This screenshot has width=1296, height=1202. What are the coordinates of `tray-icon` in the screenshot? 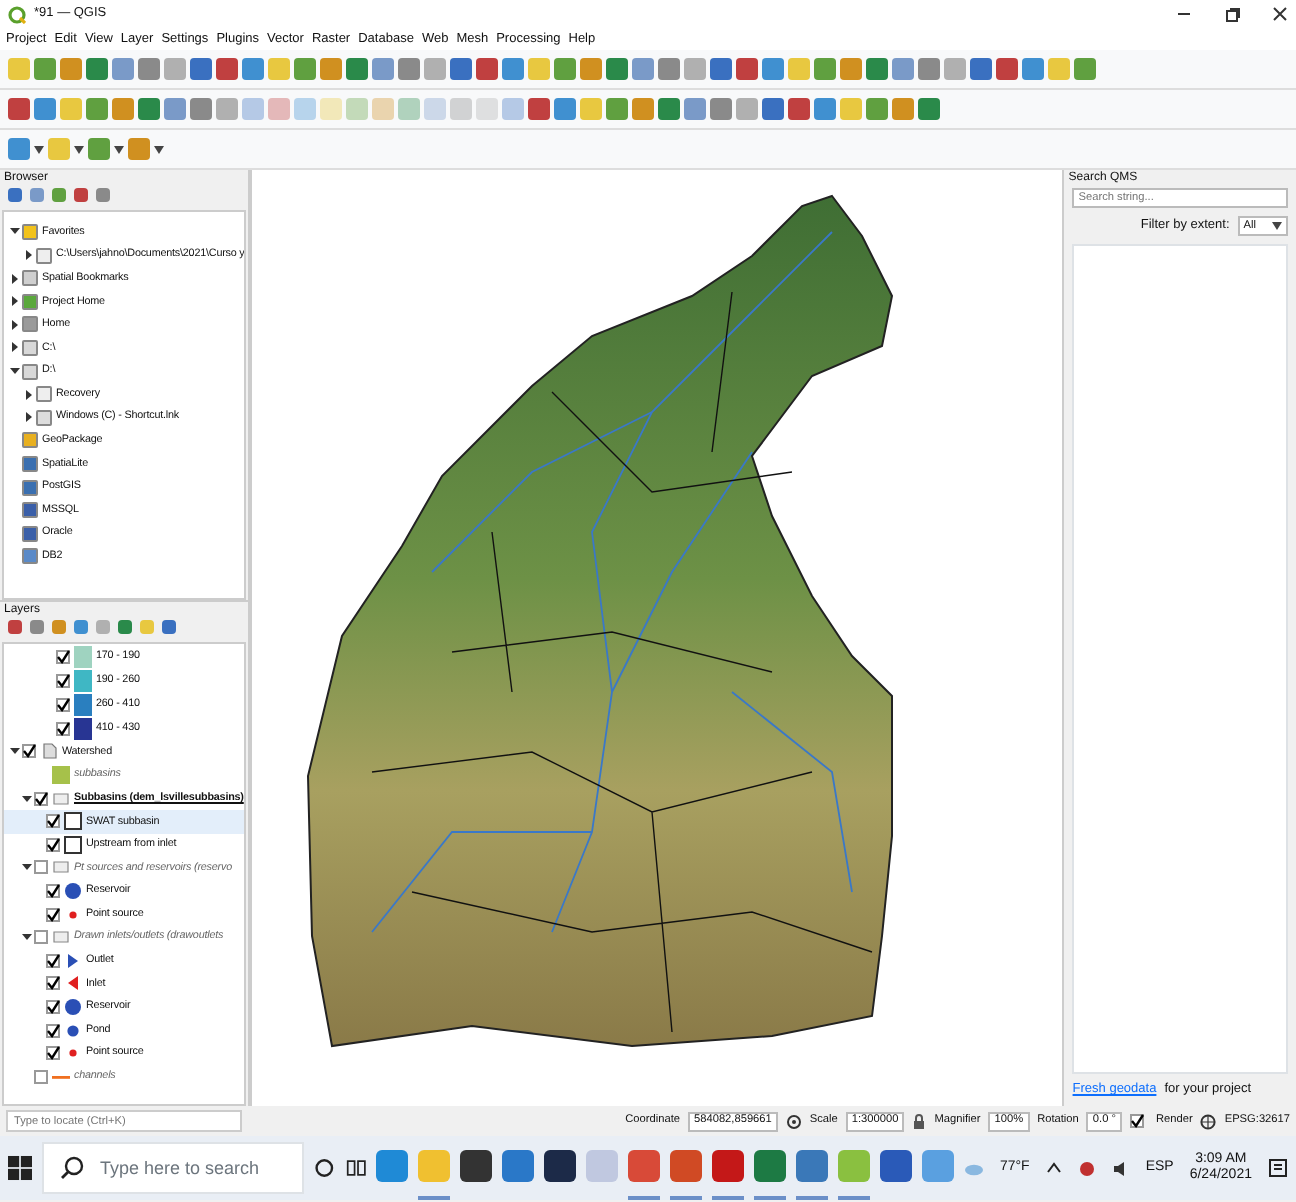 It's located at (1086, 1168).